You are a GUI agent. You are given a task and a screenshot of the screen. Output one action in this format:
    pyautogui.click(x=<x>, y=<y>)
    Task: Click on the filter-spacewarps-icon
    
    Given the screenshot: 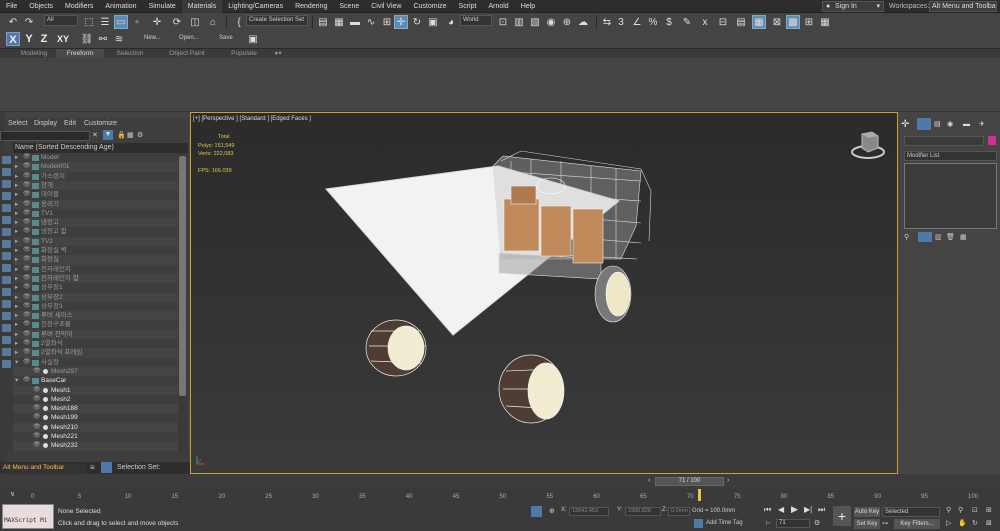 What is the action you would take?
    pyautogui.click(x=6, y=220)
    